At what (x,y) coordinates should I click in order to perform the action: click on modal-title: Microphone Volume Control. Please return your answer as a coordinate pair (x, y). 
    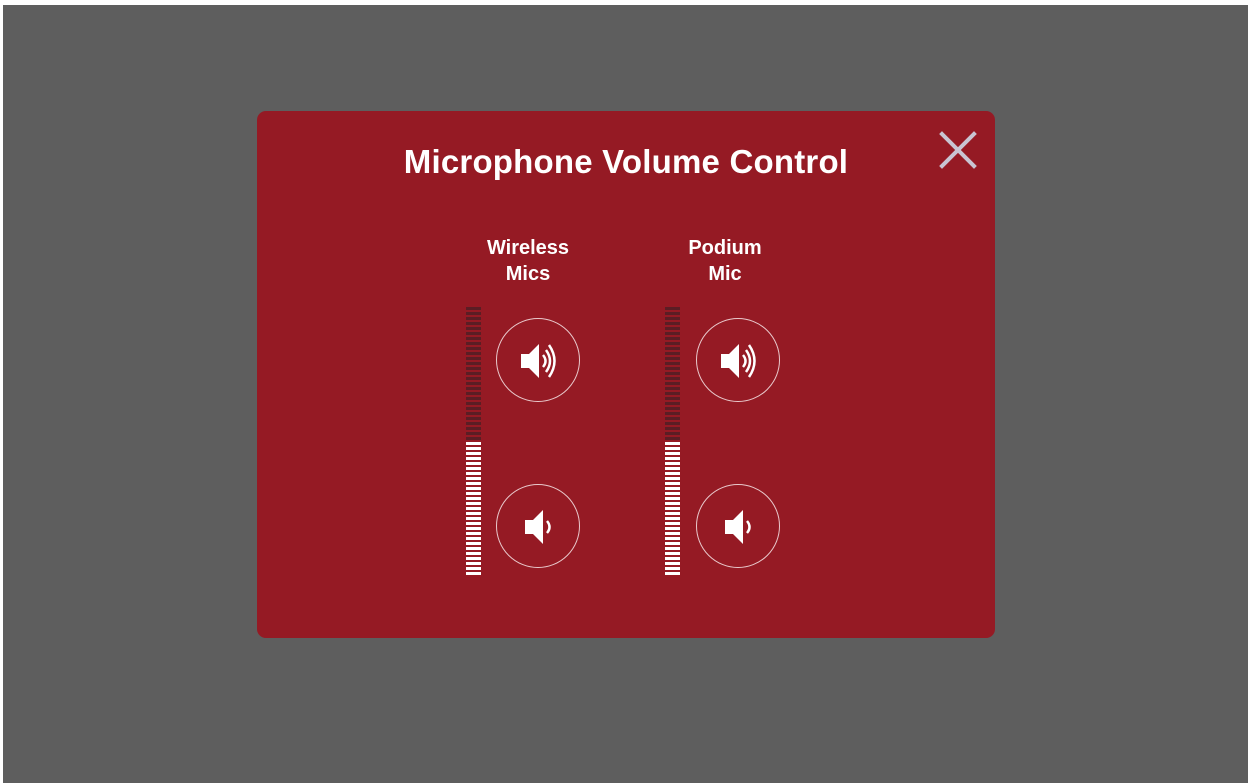
    Looking at the image, I should click on (626, 161).